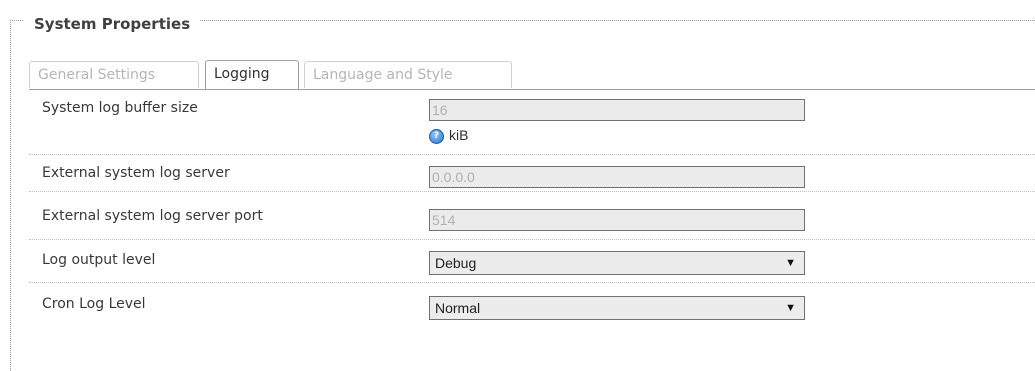 Image resolution: width=1035 pixels, height=371 pixels. What do you see at coordinates (458, 308) in the screenshot?
I see `cron-log-level-value: Normal` at bounding box center [458, 308].